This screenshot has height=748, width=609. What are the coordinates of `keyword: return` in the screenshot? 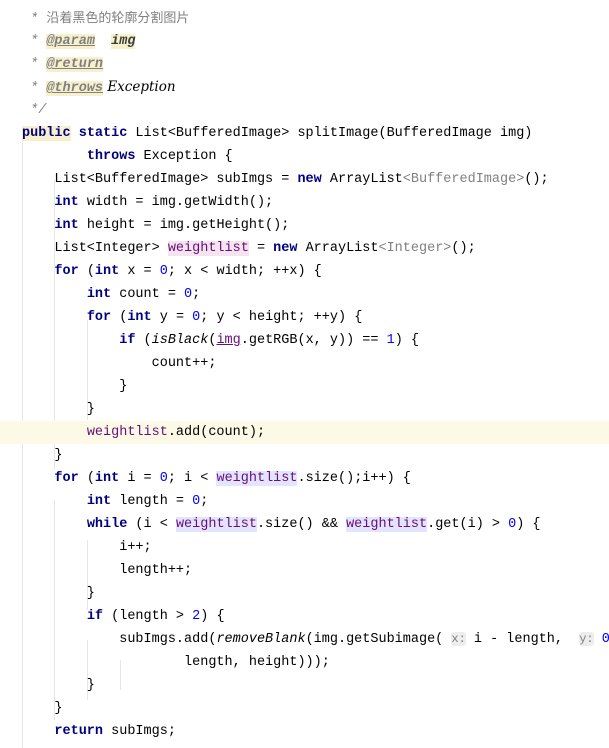 It's located at (79, 731).